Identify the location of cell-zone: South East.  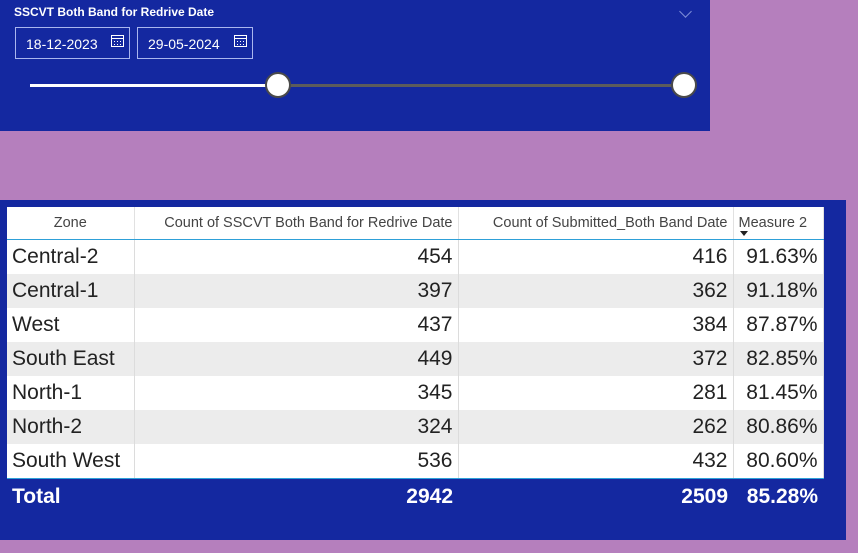
(71, 359).